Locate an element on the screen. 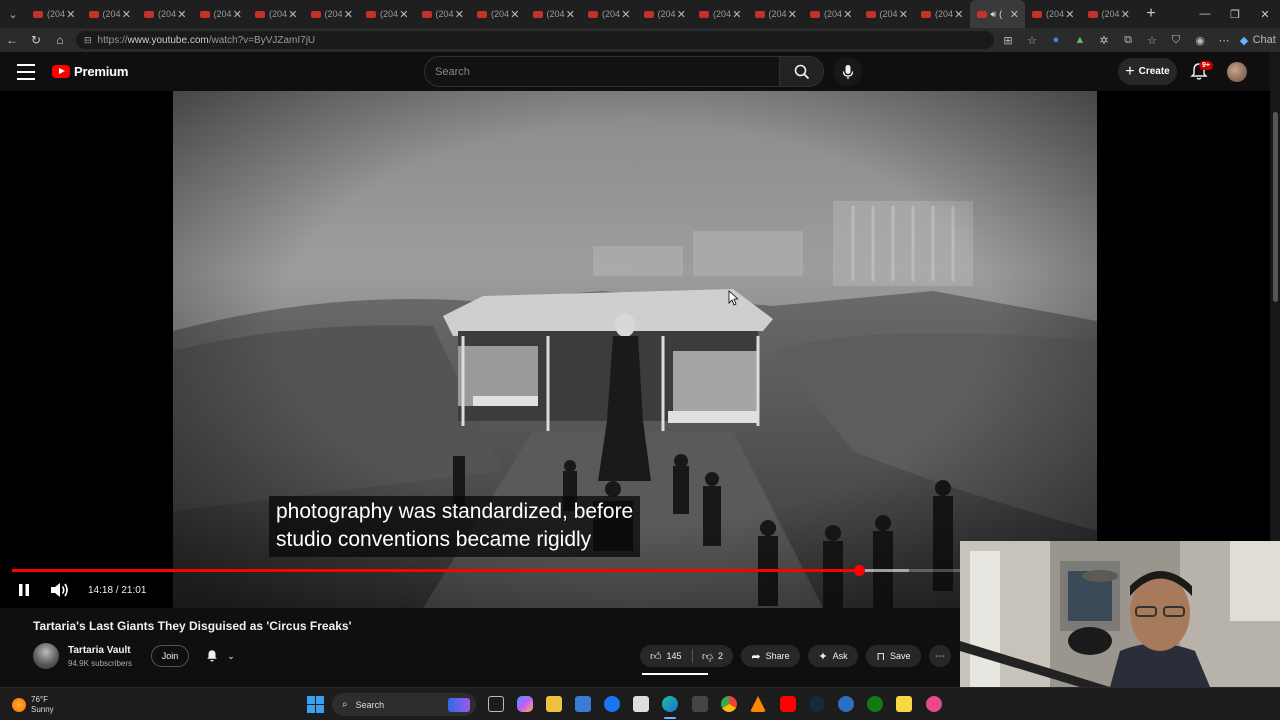 The image size is (1280, 720). channel-avatar is located at coordinates (46, 656).